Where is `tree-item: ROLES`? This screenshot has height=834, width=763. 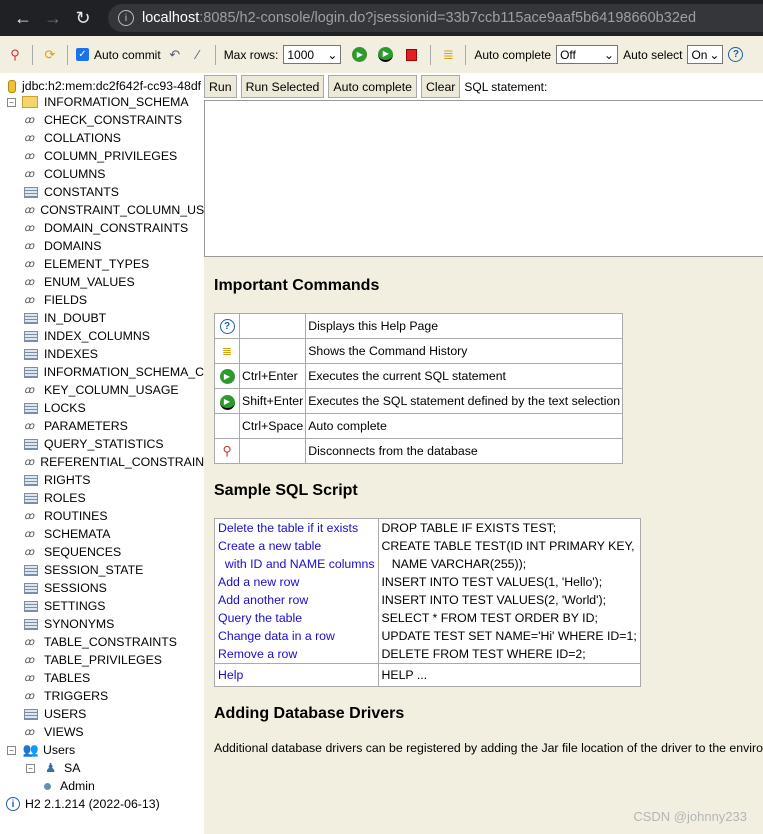 tree-item: ROLES is located at coordinates (102, 498).